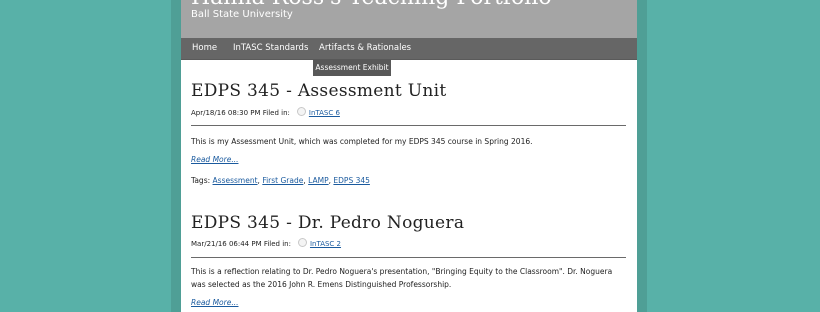 The height and width of the screenshot is (312, 820). I want to click on nav-home: Home, so click(204, 48).